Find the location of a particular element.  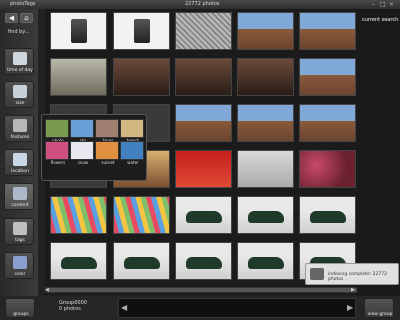

content-option-photo: photo is located at coordinates (57, 131).